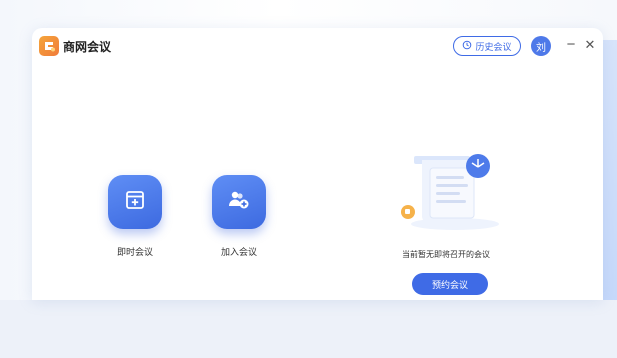 The height and width of the screenshot is (358, 617). What do you see at coordinates (238, 252) in the screenshot?
I see `join-meeting-label: 加入会议` at bounding box center [238, 252].